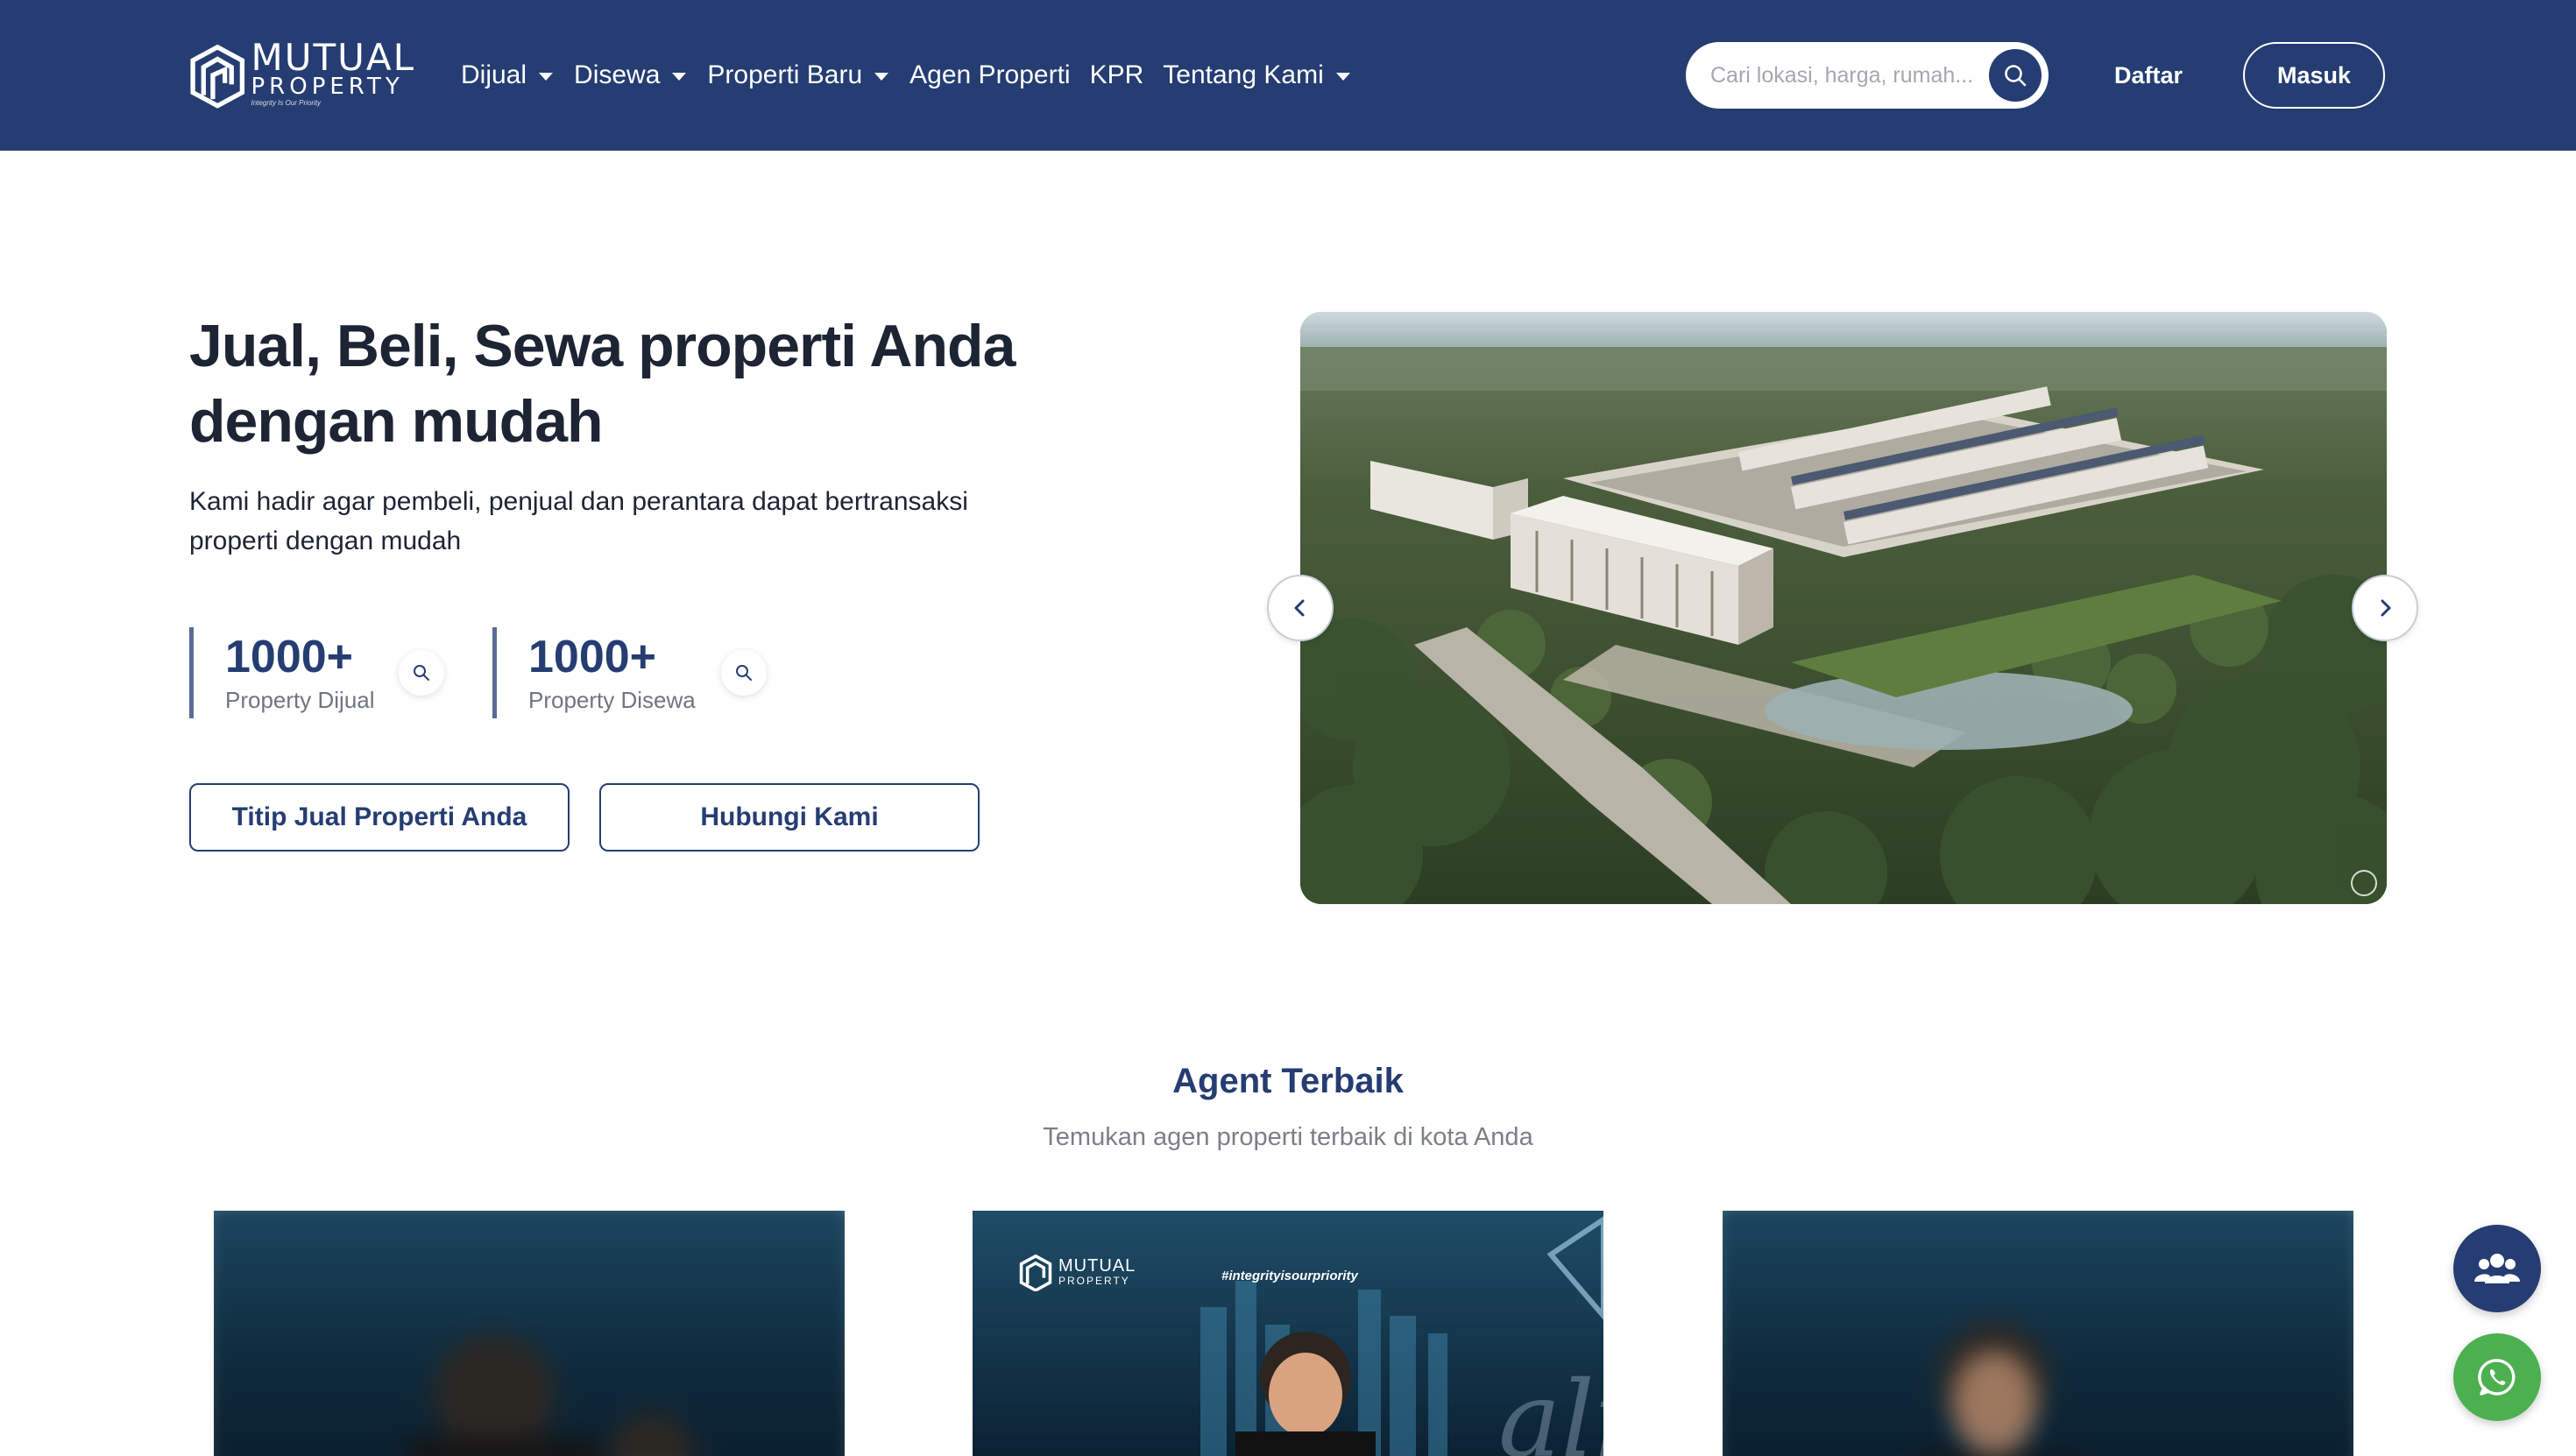 The image size is (2576, 1456). What do you see at coordinates (1094, 1281) in the screenshot?
I see `agent-card-logo-sub: PROPERTY` at bounding box center [1094, 1281].